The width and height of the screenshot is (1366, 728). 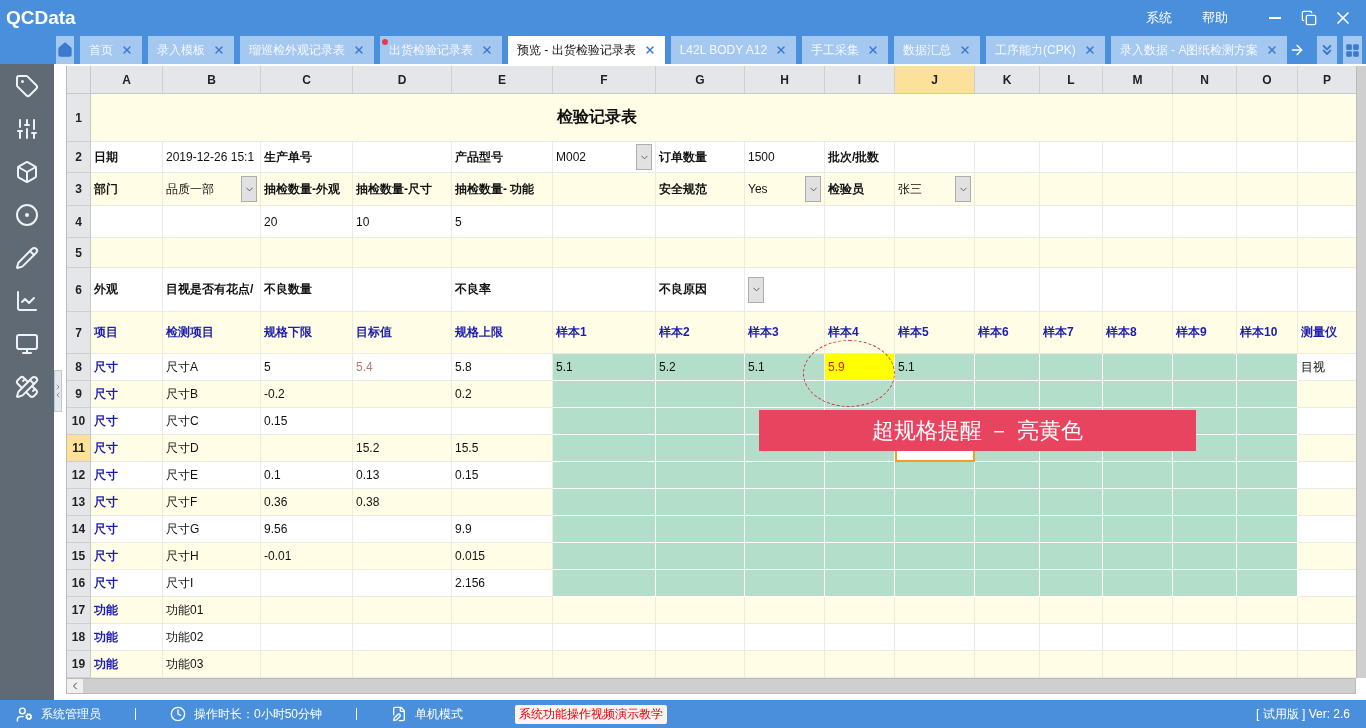 I want to click on row-header: 12, so click(x=79, y=475).